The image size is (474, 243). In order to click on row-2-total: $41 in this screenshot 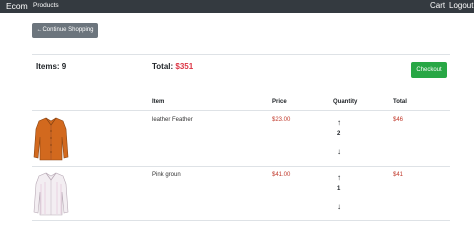, I will do `click(398, 175)`.